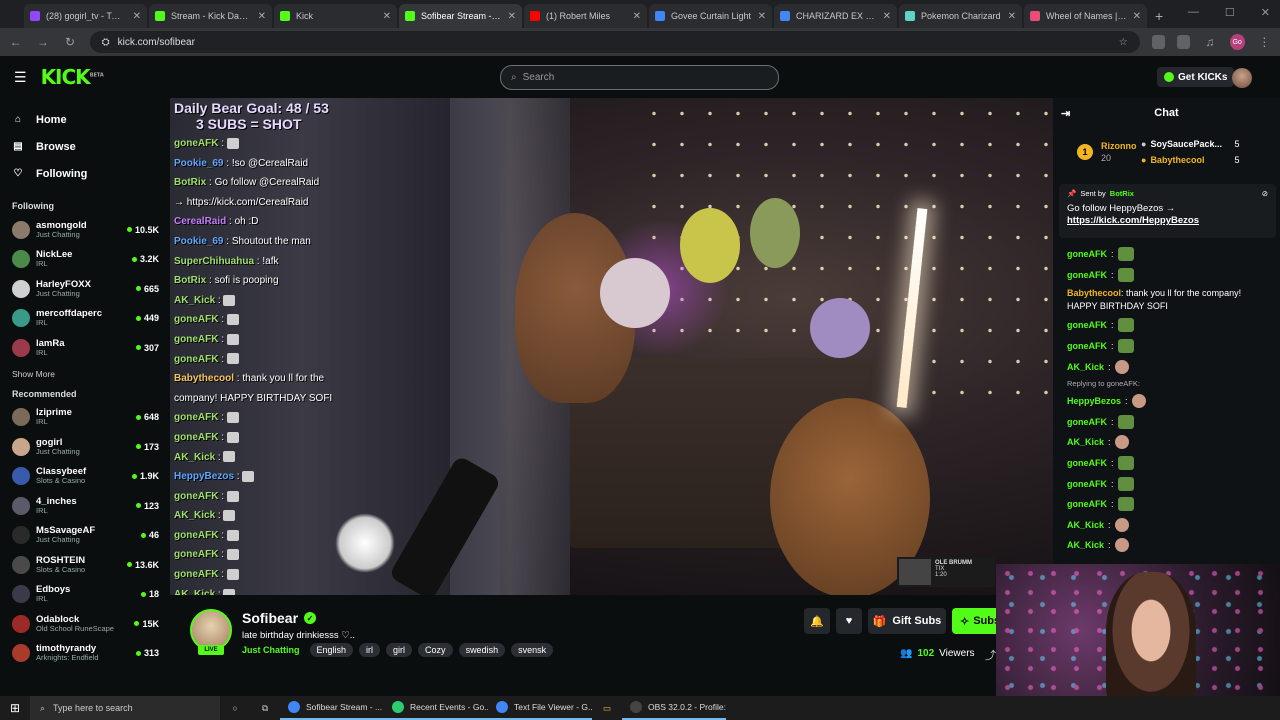  Describe the element at coordinates (1190, 144) in the screenshot. I see `leaderboard-entry: ● SoySaucePack... 5` at that location.